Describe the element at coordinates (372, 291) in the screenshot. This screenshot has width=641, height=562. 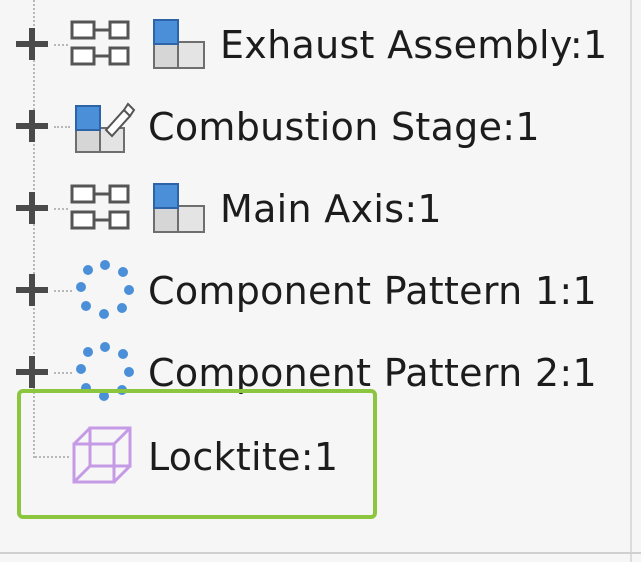
I see `tree-item-label: Component Pattern 1:1` at that location.